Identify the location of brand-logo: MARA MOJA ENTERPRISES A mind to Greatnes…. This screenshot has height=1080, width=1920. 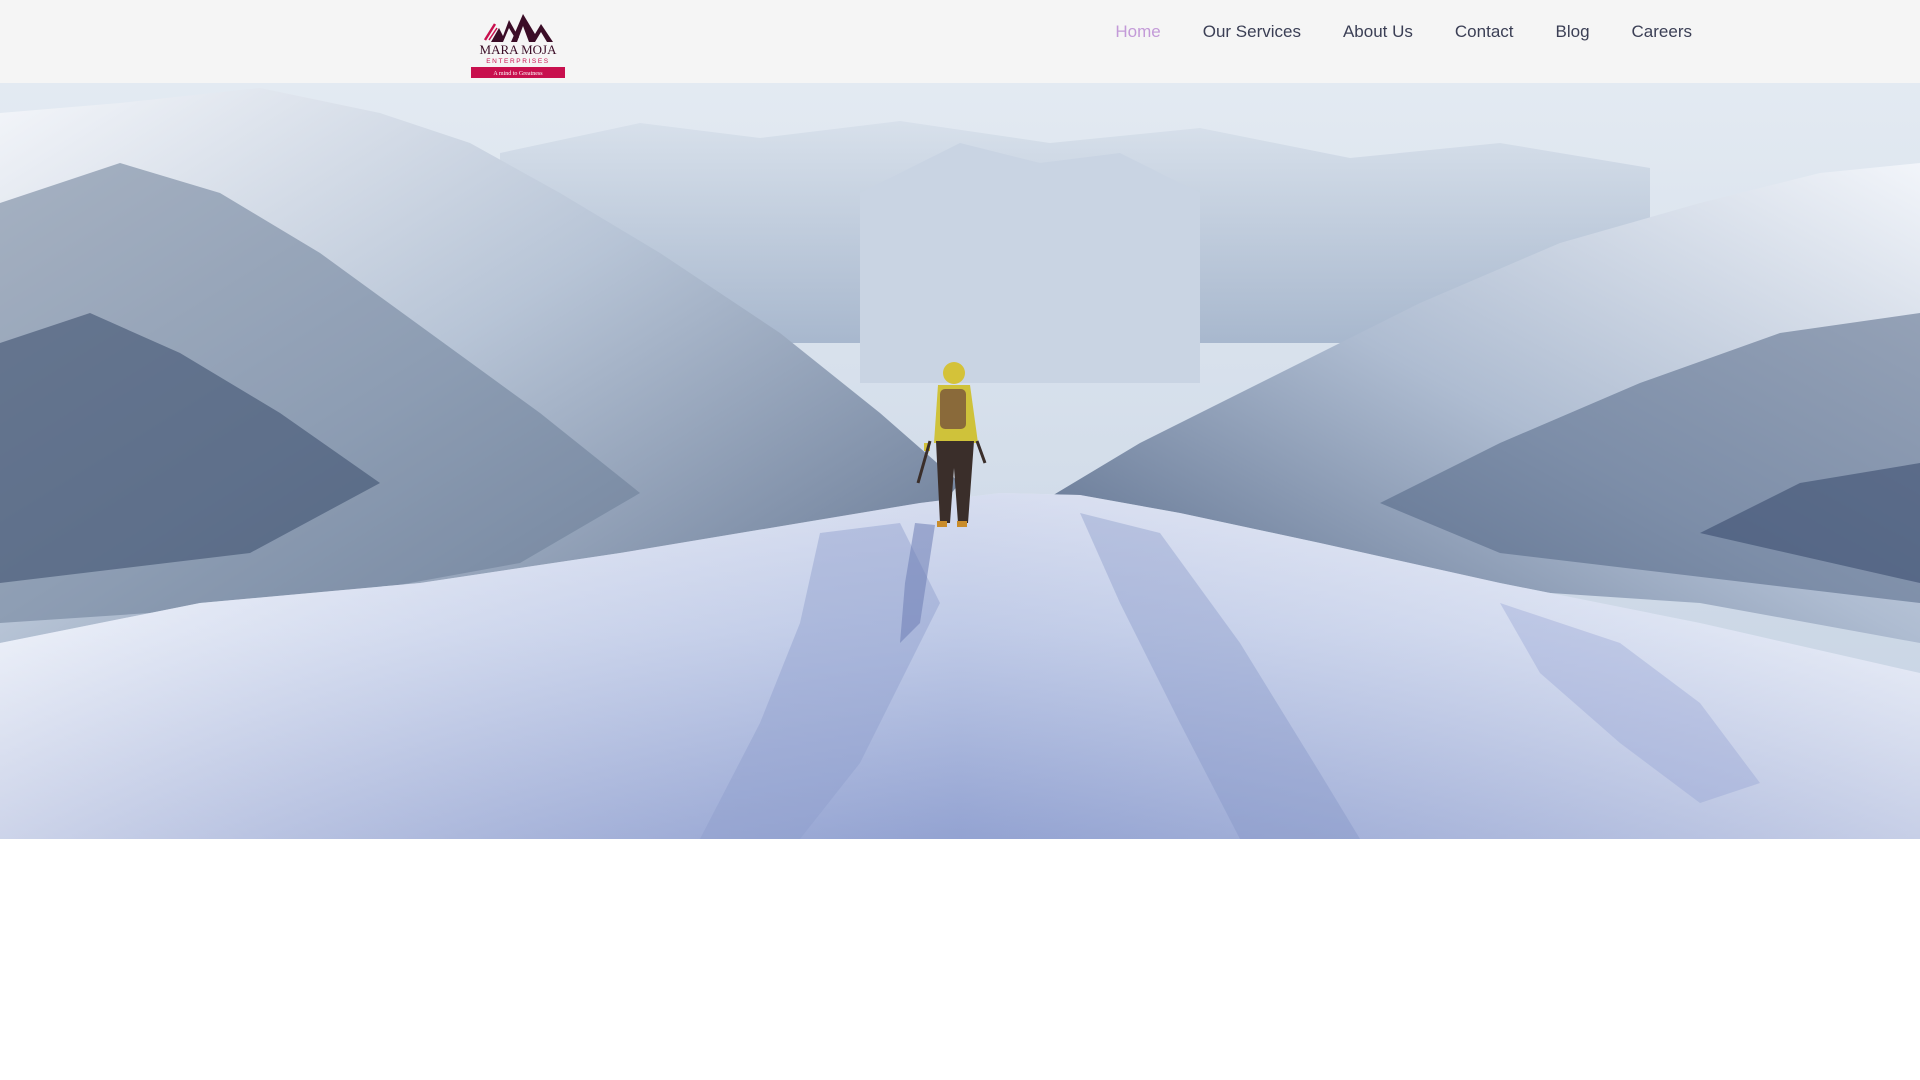
(518, 42).